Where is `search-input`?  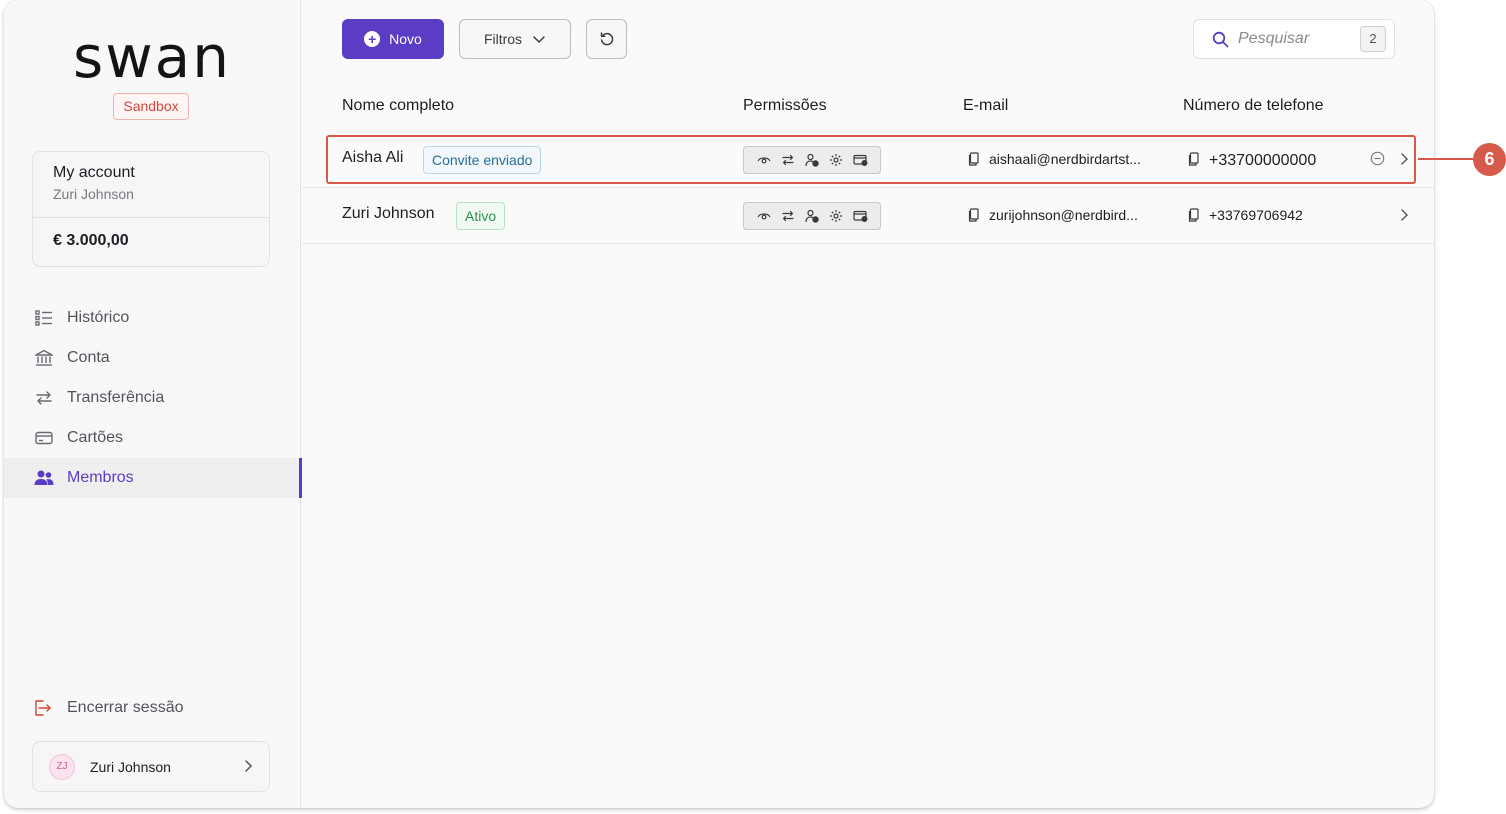
search-input is located at coordinates (1293, 39).